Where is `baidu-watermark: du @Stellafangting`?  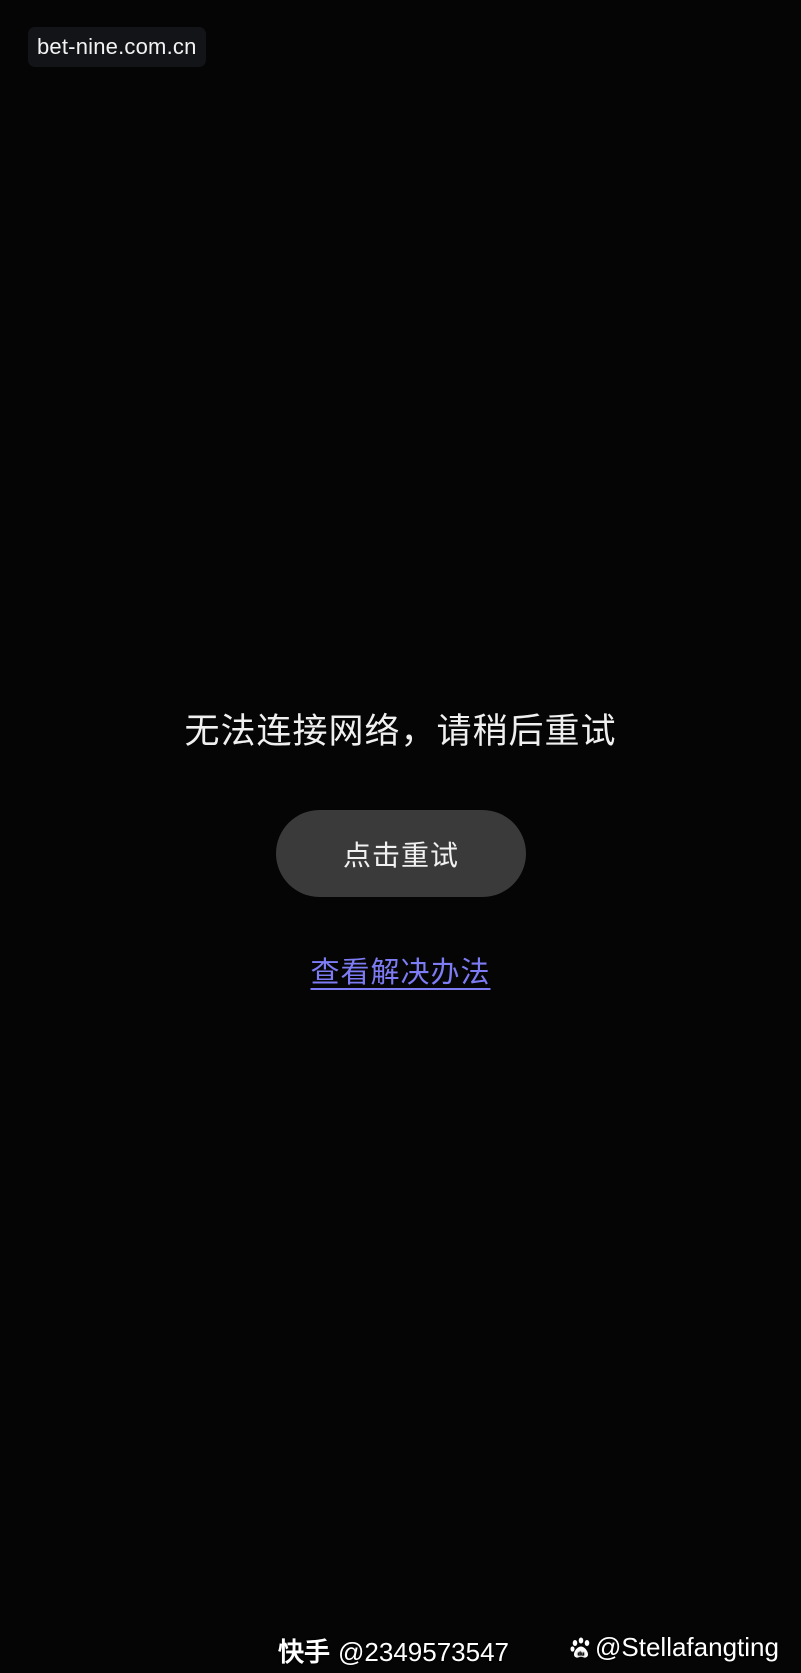
baidu-watermark: du @Stellafangting is located at coordinates (674, 1647).